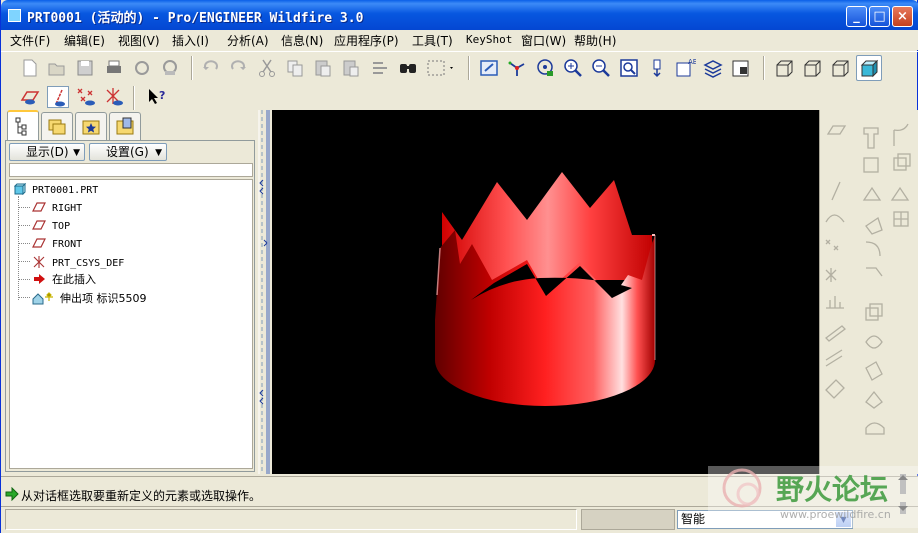 The image size is (918, 533). Describe the element at coordinates (517, 68) in the screenshot. I see `spin-center-icon` at that location.